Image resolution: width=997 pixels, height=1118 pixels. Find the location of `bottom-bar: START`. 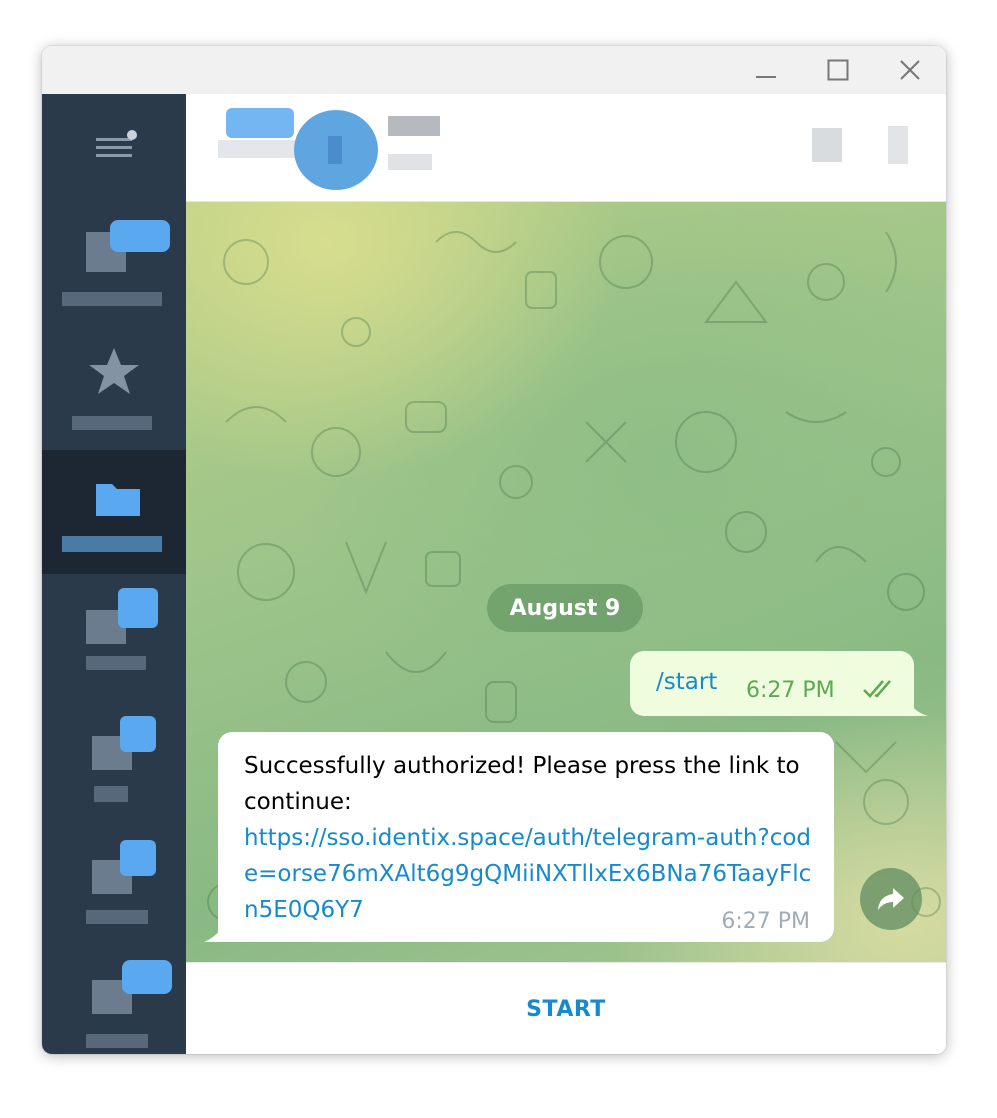

bottom-bar: START is located at coordinates (566, 1008).